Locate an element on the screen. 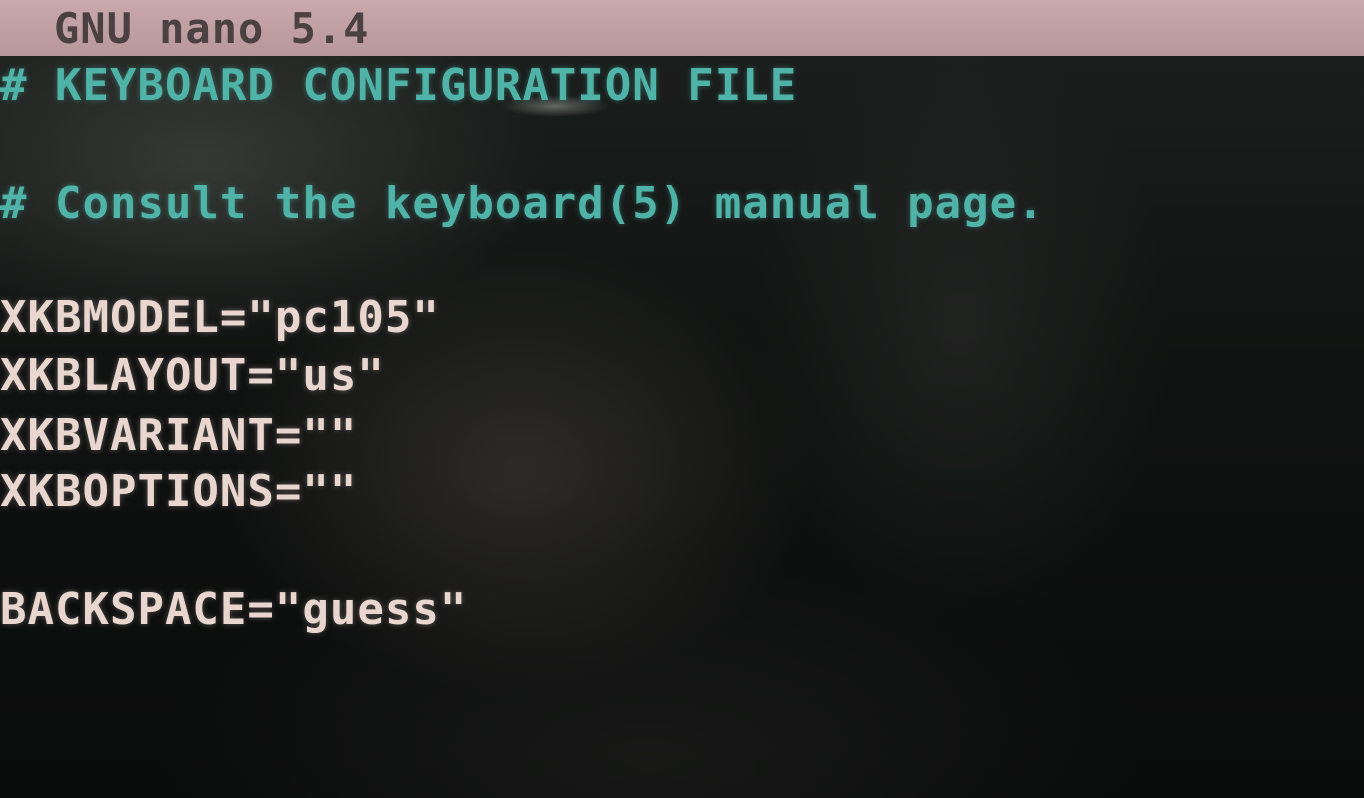  editor-line-3-comment: # Consult the keyboard(5) manual page. is located at coordinates (522, 203).